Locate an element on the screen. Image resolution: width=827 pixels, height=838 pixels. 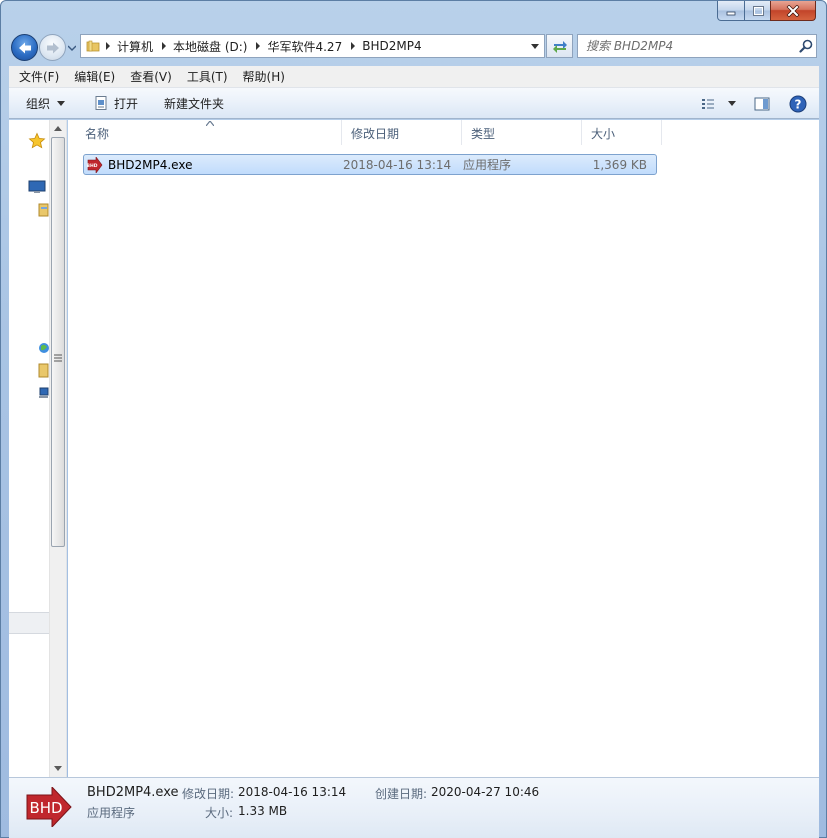
address-bar: 计算机 本地磁盘 (D:) 华军软件4.27 BHD2MP4 is located at coordinates (312, 46).